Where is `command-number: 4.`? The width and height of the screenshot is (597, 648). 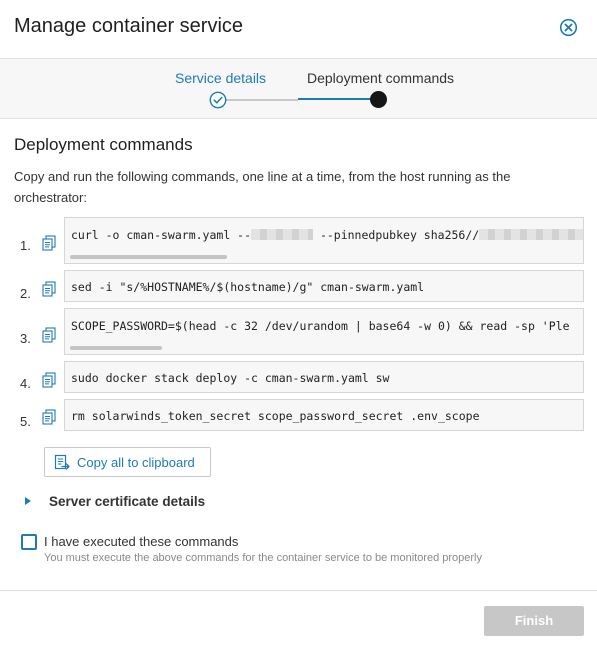
command-number: 4. is located at coordinates (25, 383).